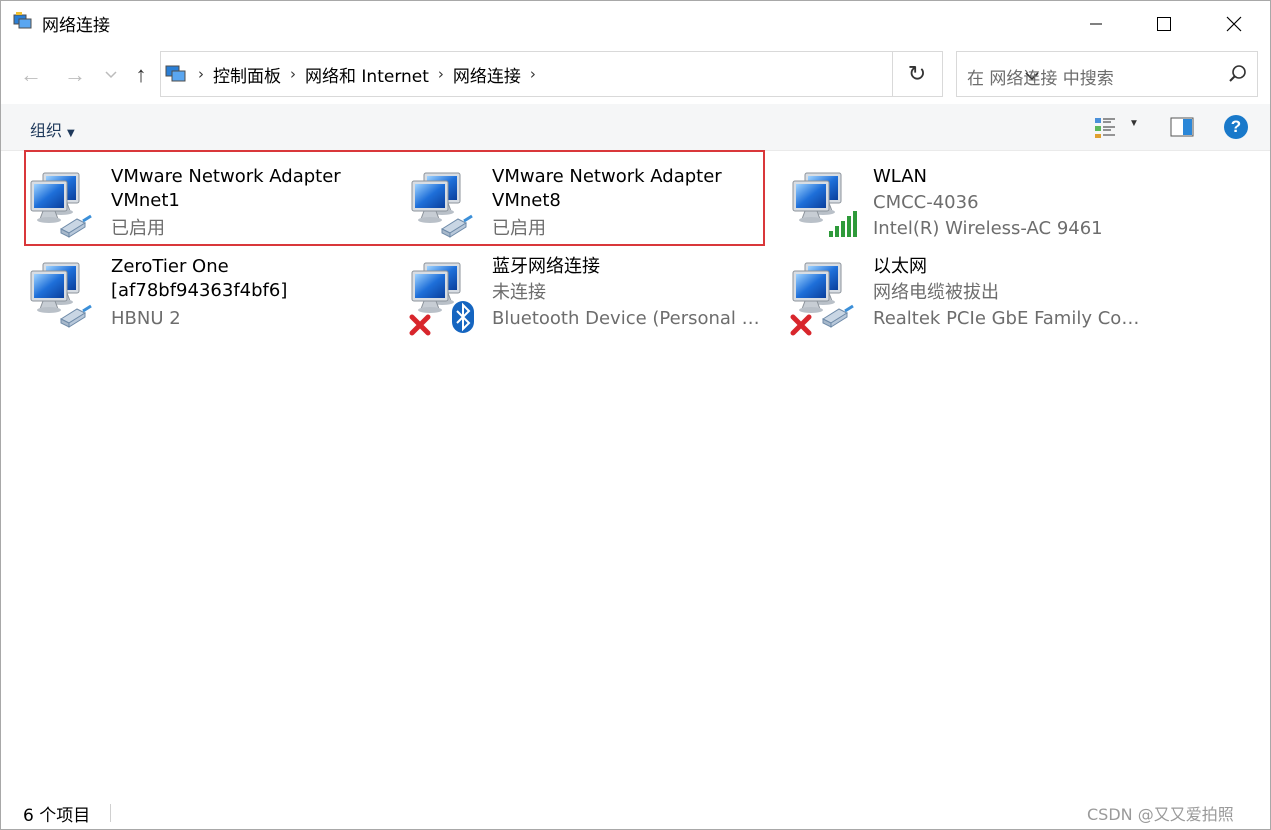 This screenshot has height=830, width=1271. Describe the element at coordinates (1160, 814) in the screenshot. I see `watermark: CSDN @又又爱拍照` at that location.